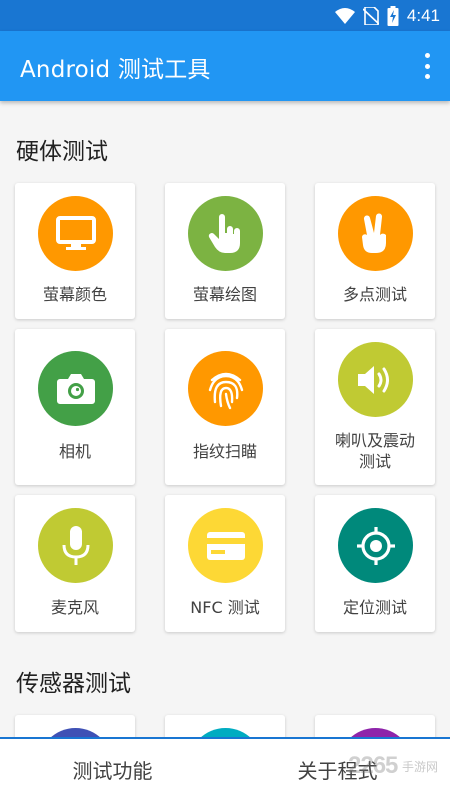  I want to click on app-bar: Android 测试工具, so click(225, 66).